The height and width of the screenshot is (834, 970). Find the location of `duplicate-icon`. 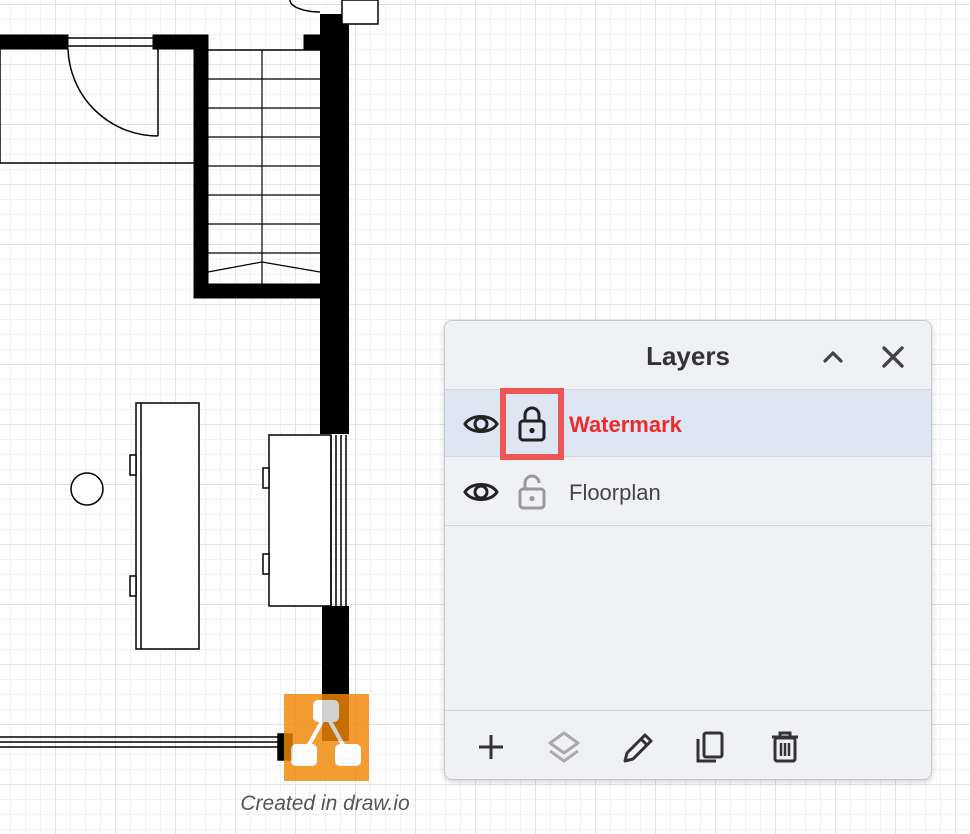

duplicate-icon is located at coordinates (710, 747).